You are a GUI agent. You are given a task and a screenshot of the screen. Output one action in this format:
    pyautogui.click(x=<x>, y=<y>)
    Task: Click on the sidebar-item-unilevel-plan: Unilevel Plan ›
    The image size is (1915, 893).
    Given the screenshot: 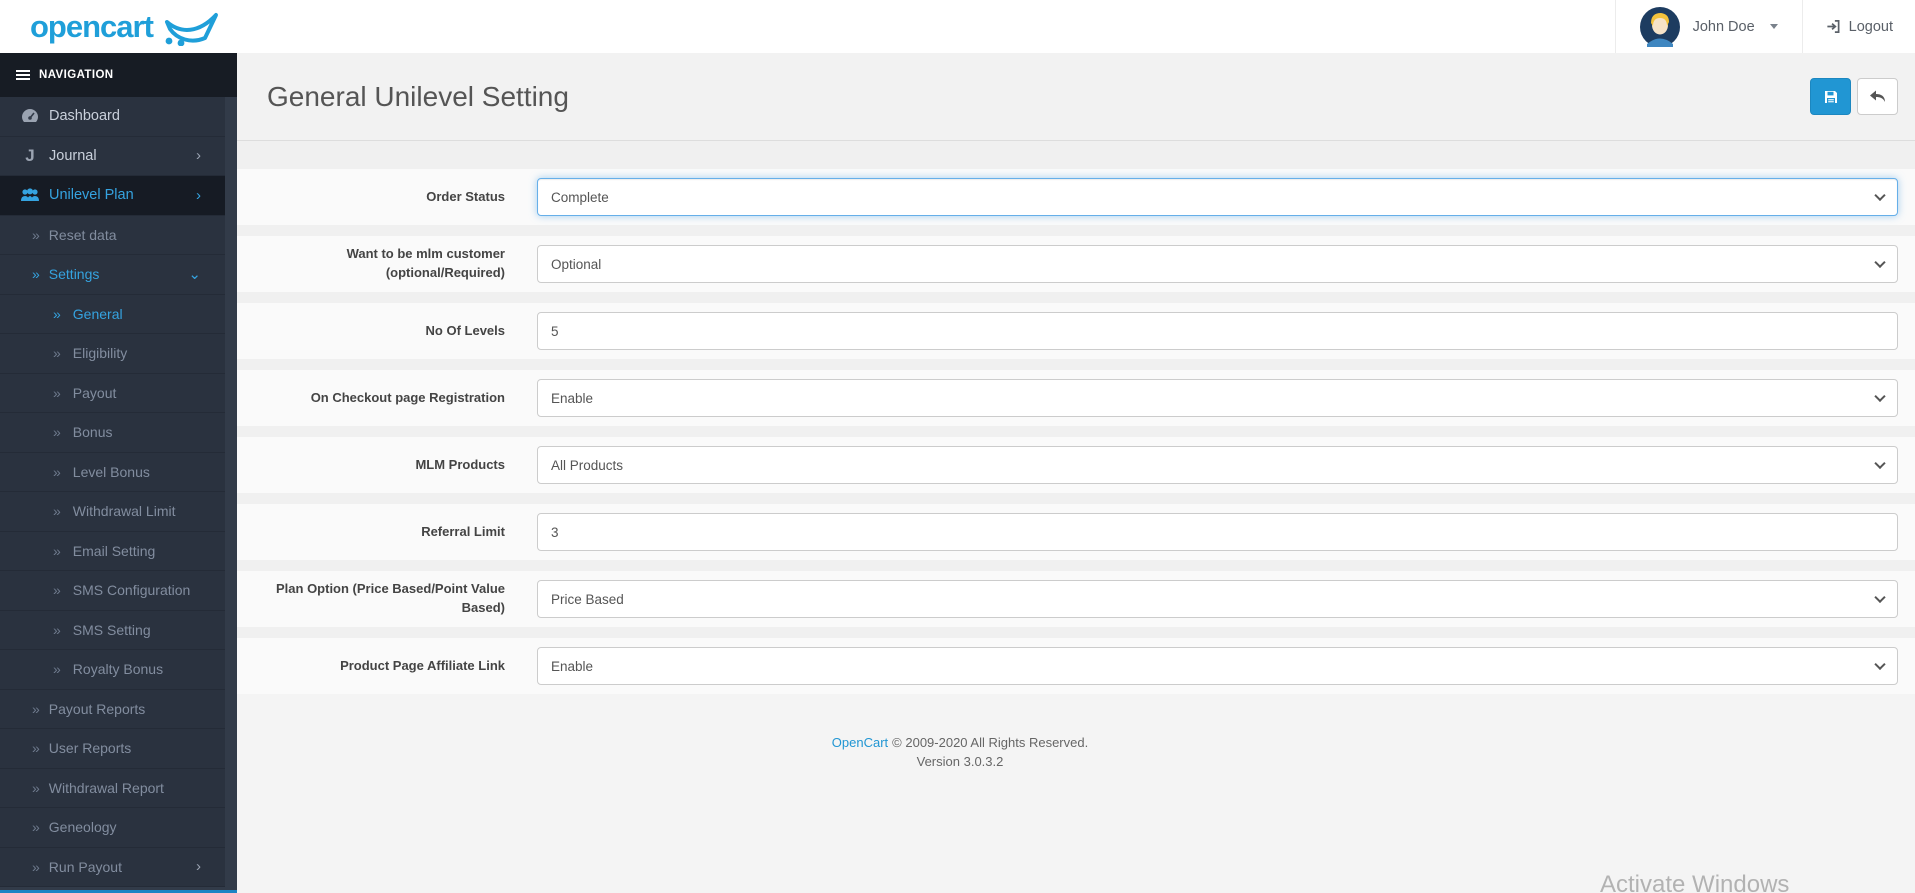 What is the action you would take?
    pyautogui.click(x=112, y=196)
    